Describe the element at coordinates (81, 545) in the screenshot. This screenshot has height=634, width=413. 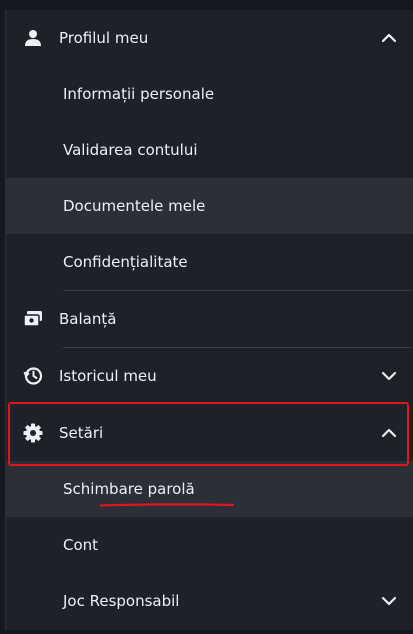
I see `submenu-item-label: Cont` at that location.